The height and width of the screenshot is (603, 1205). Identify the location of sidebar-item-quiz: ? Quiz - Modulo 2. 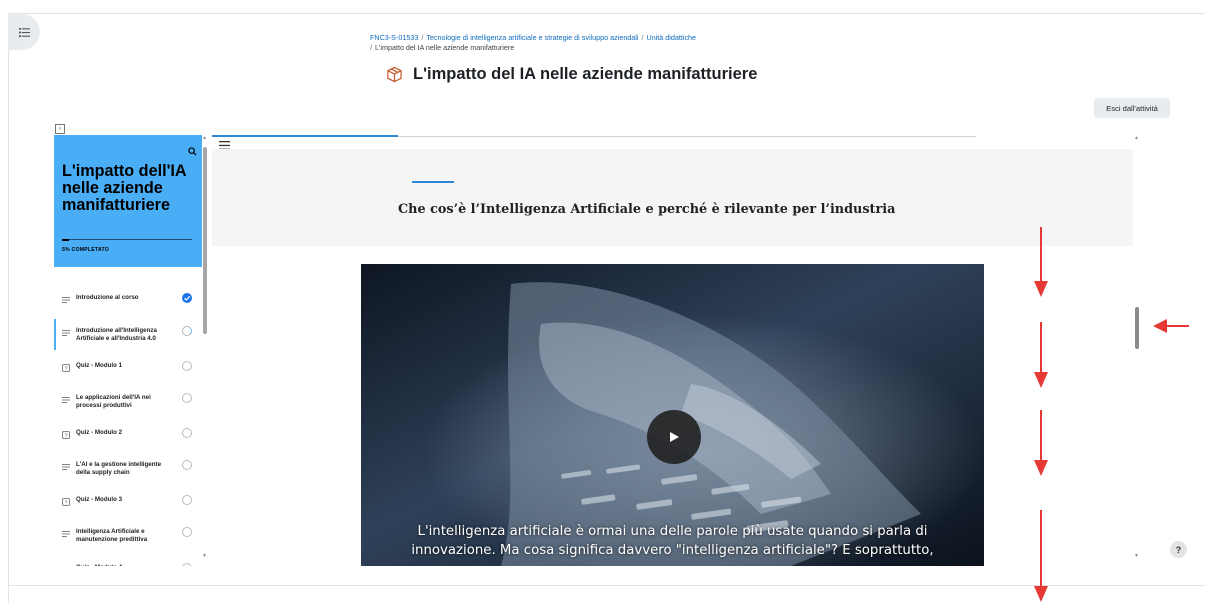
(128, 437).